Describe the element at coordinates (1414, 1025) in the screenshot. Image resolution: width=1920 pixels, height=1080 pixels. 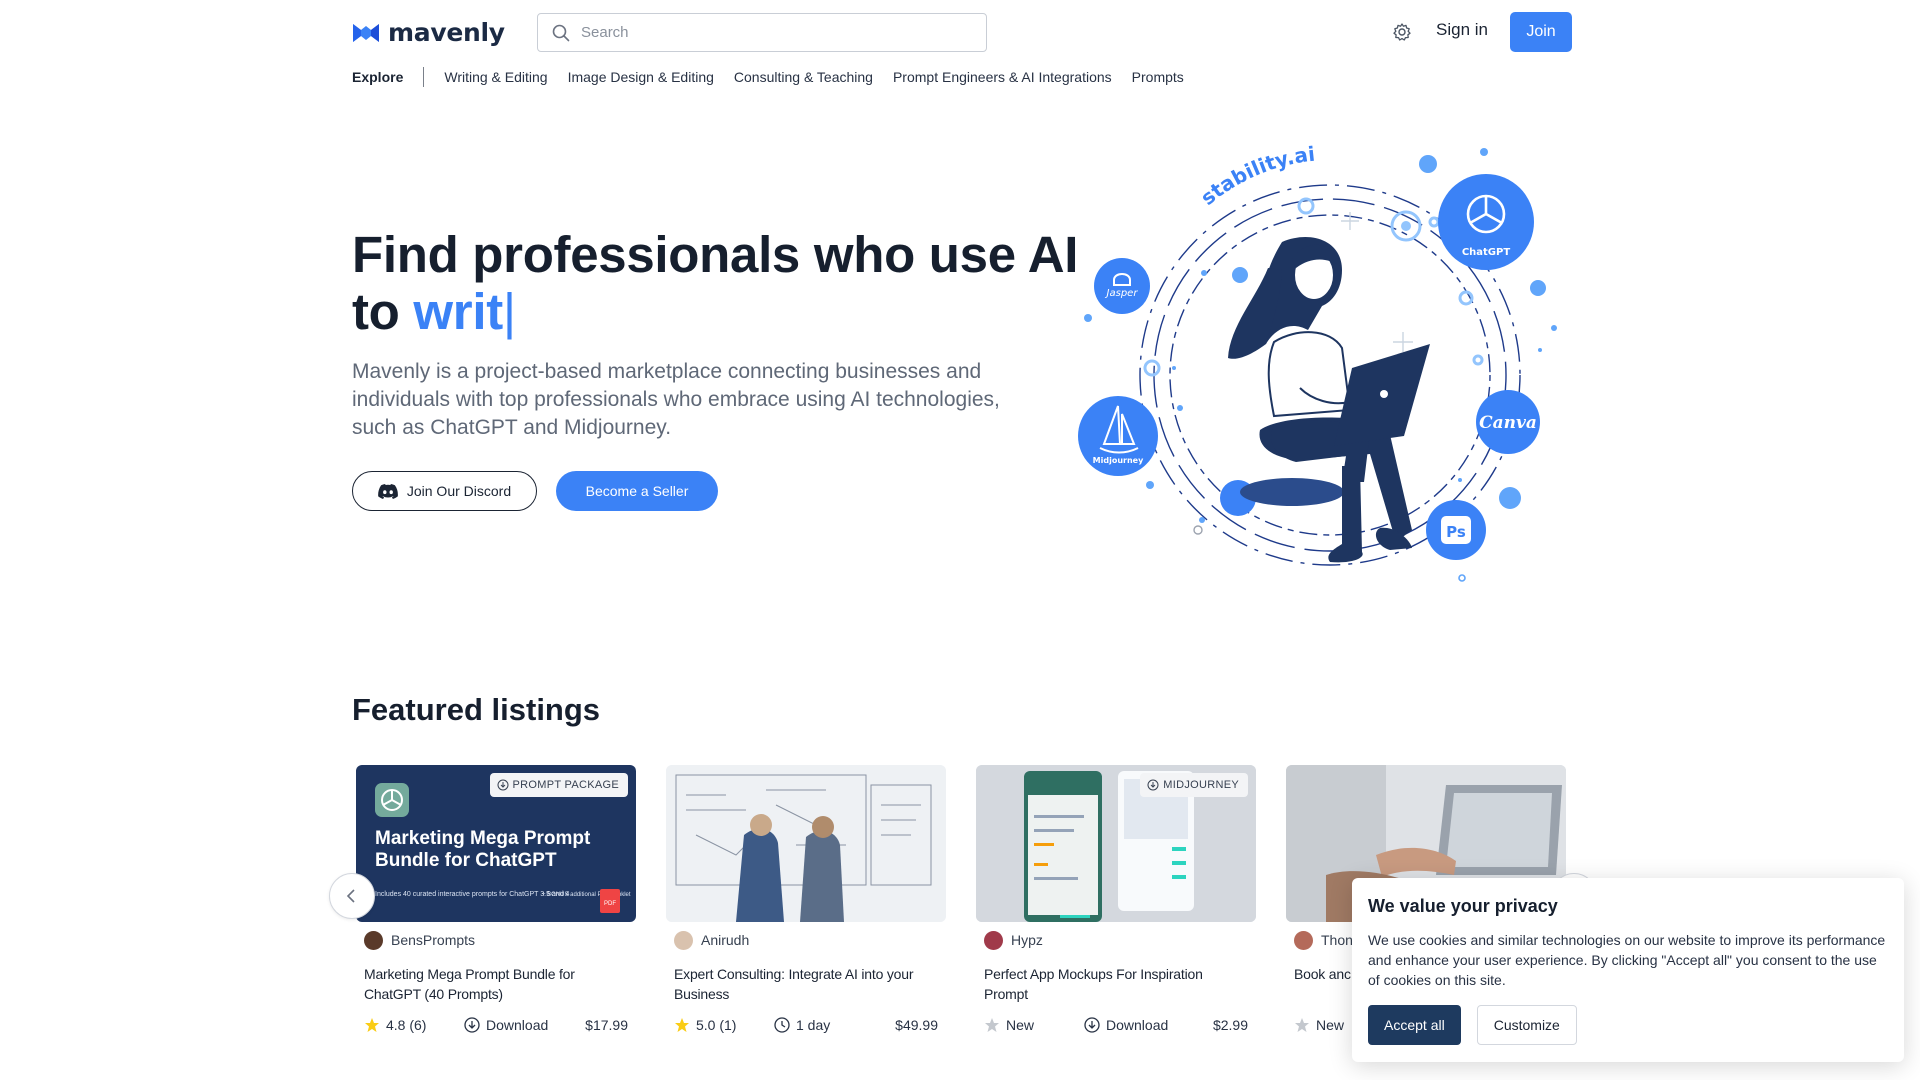
I see `accept-all-button: Accept all` at that location.